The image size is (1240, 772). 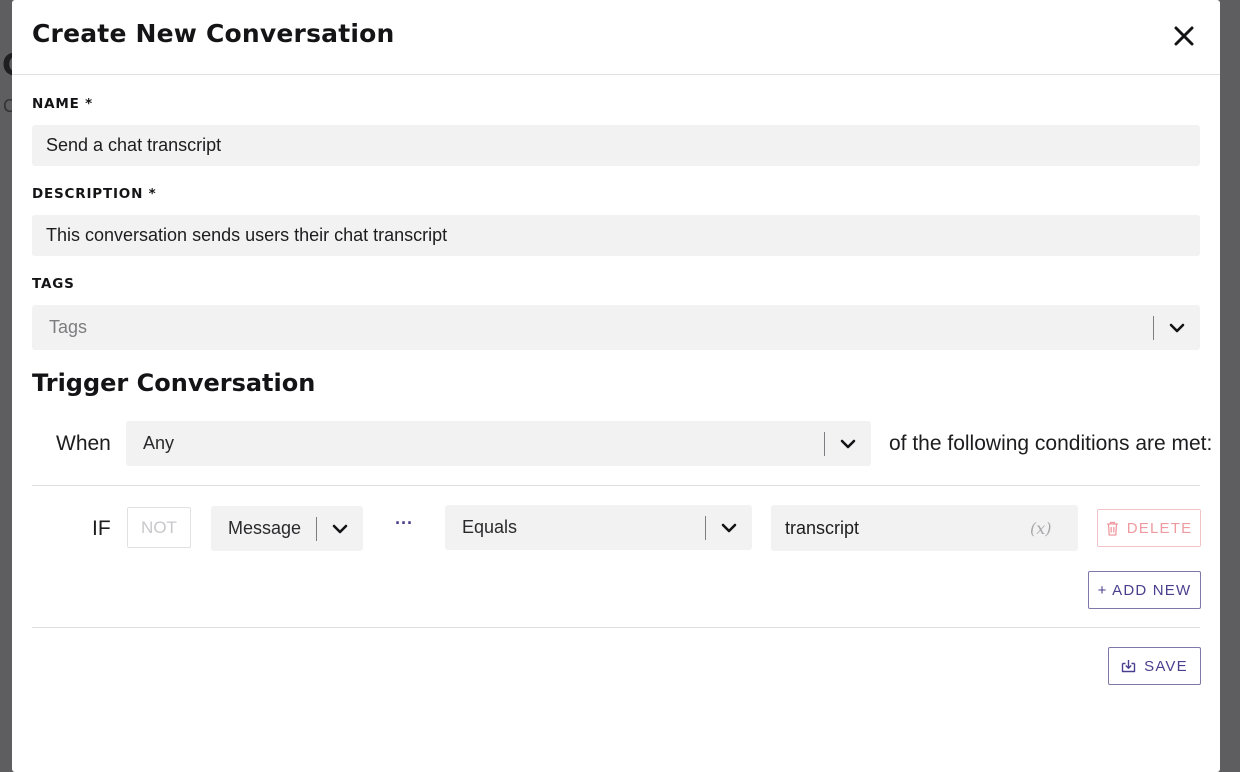 What do you see at coordinates (134, 145) in the screenshot?
I see `name-input-value: Send a chat transcript` at bounding box center [134, 145].